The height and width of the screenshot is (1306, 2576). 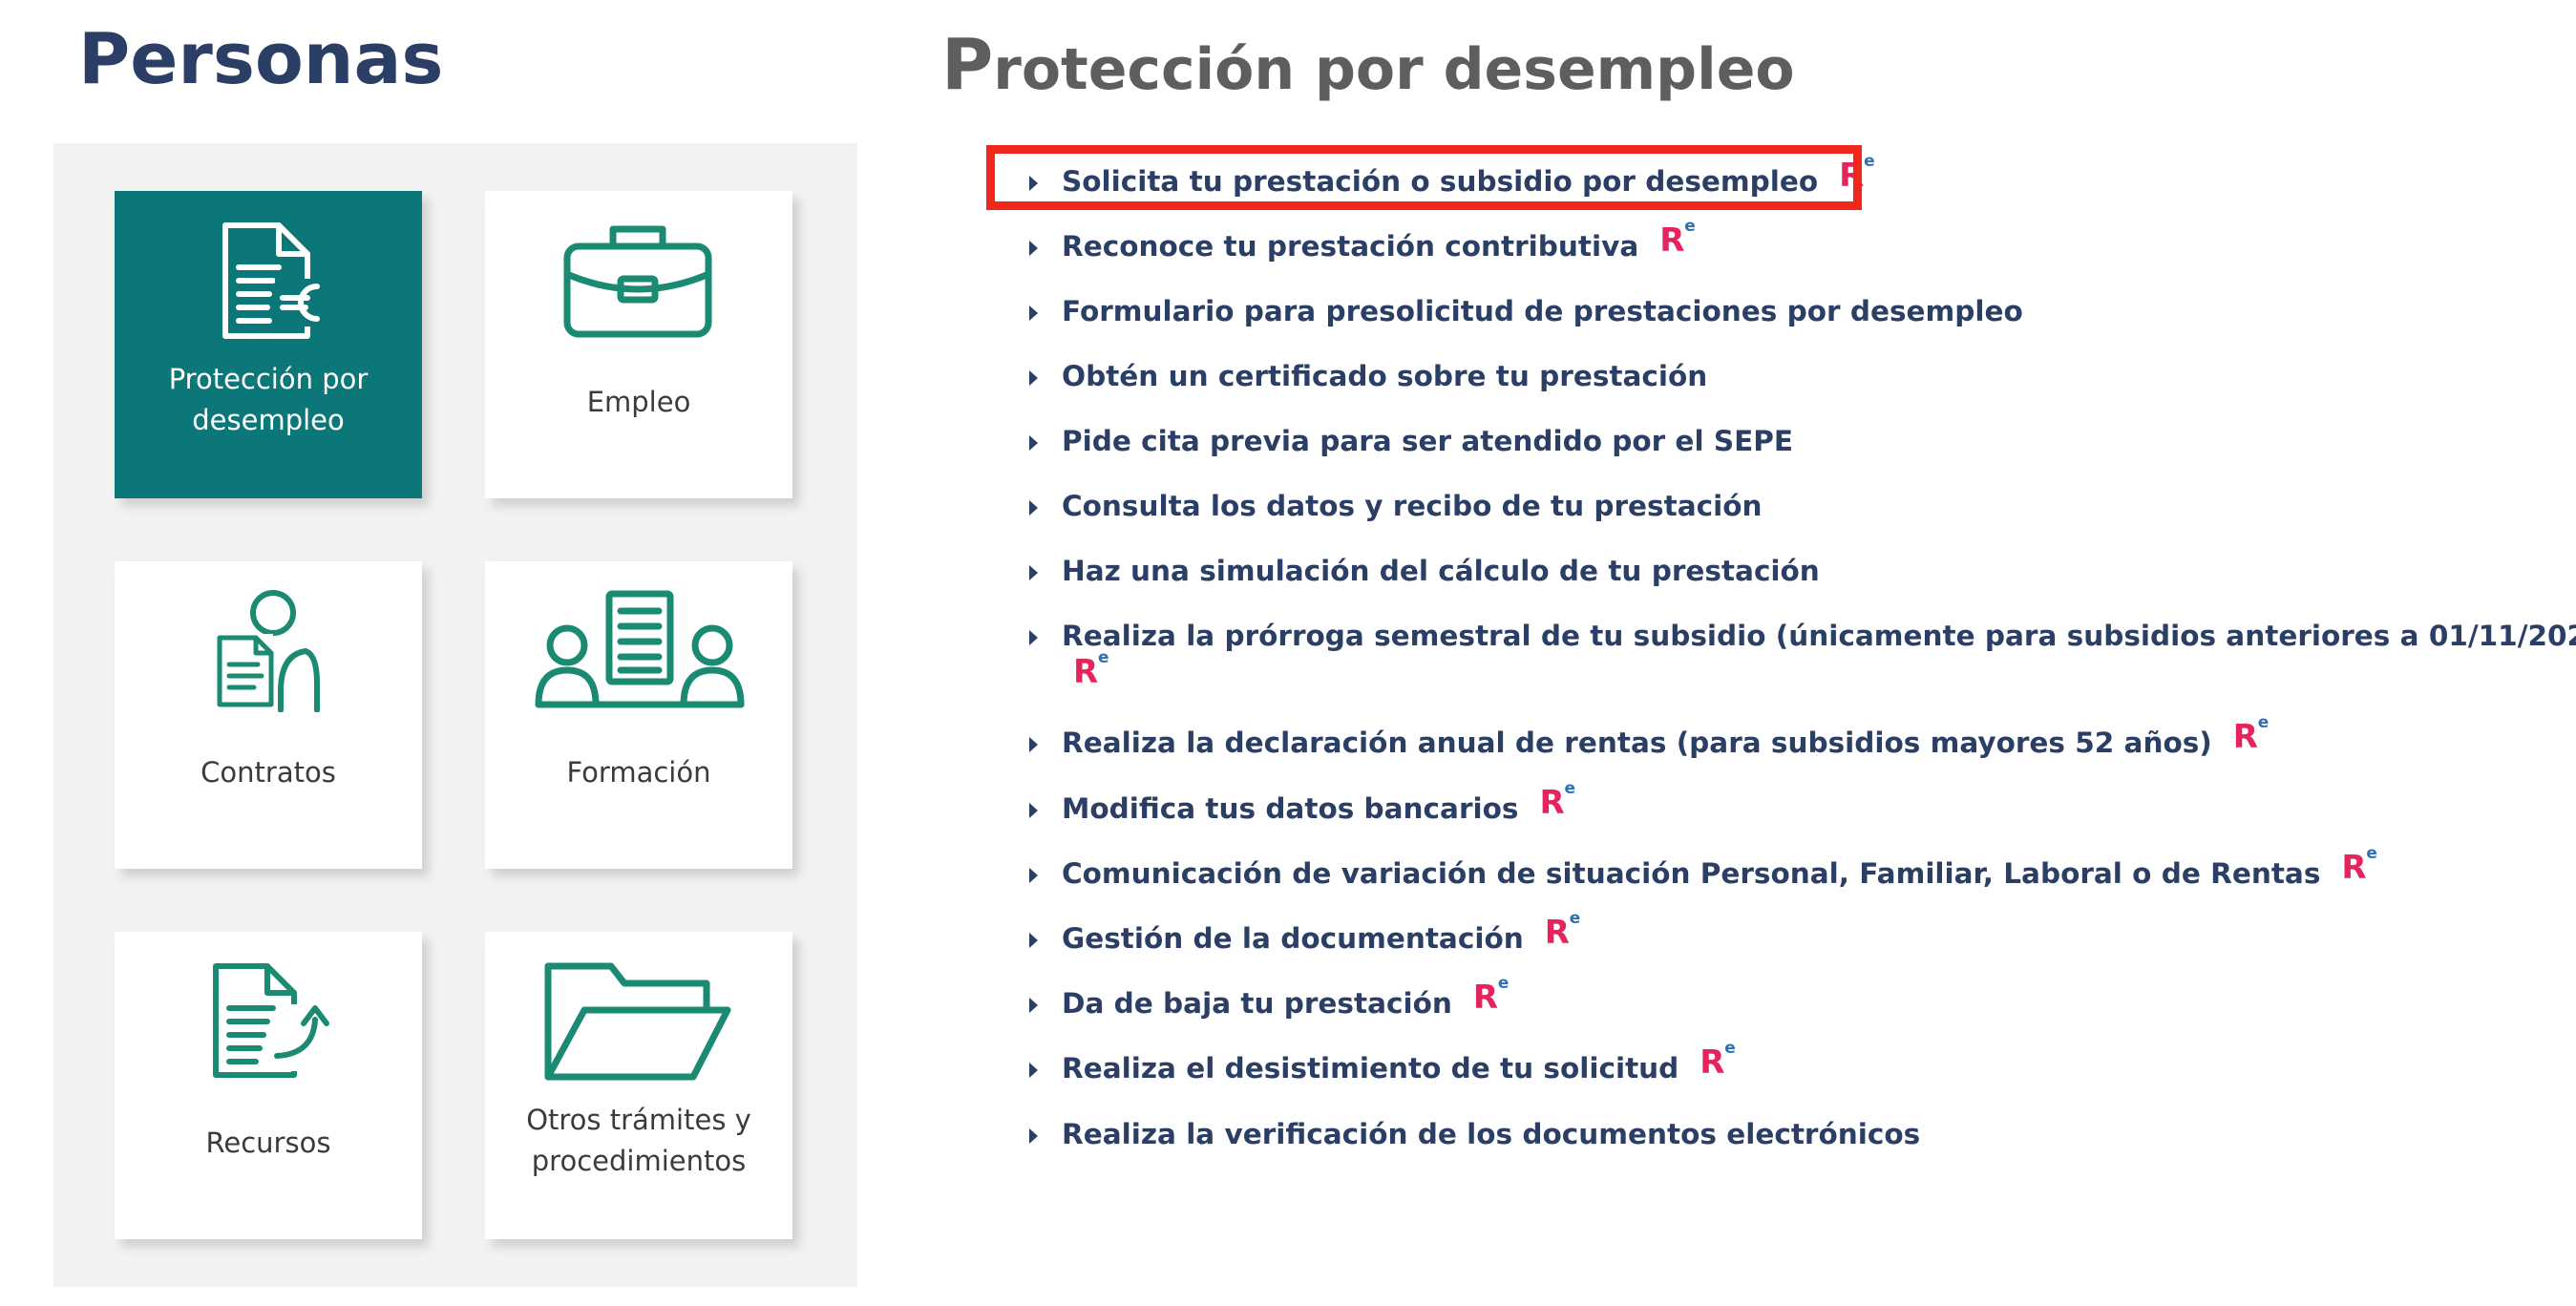 I want to click on tile-label: Recursos, so click(x=268, y=1143).